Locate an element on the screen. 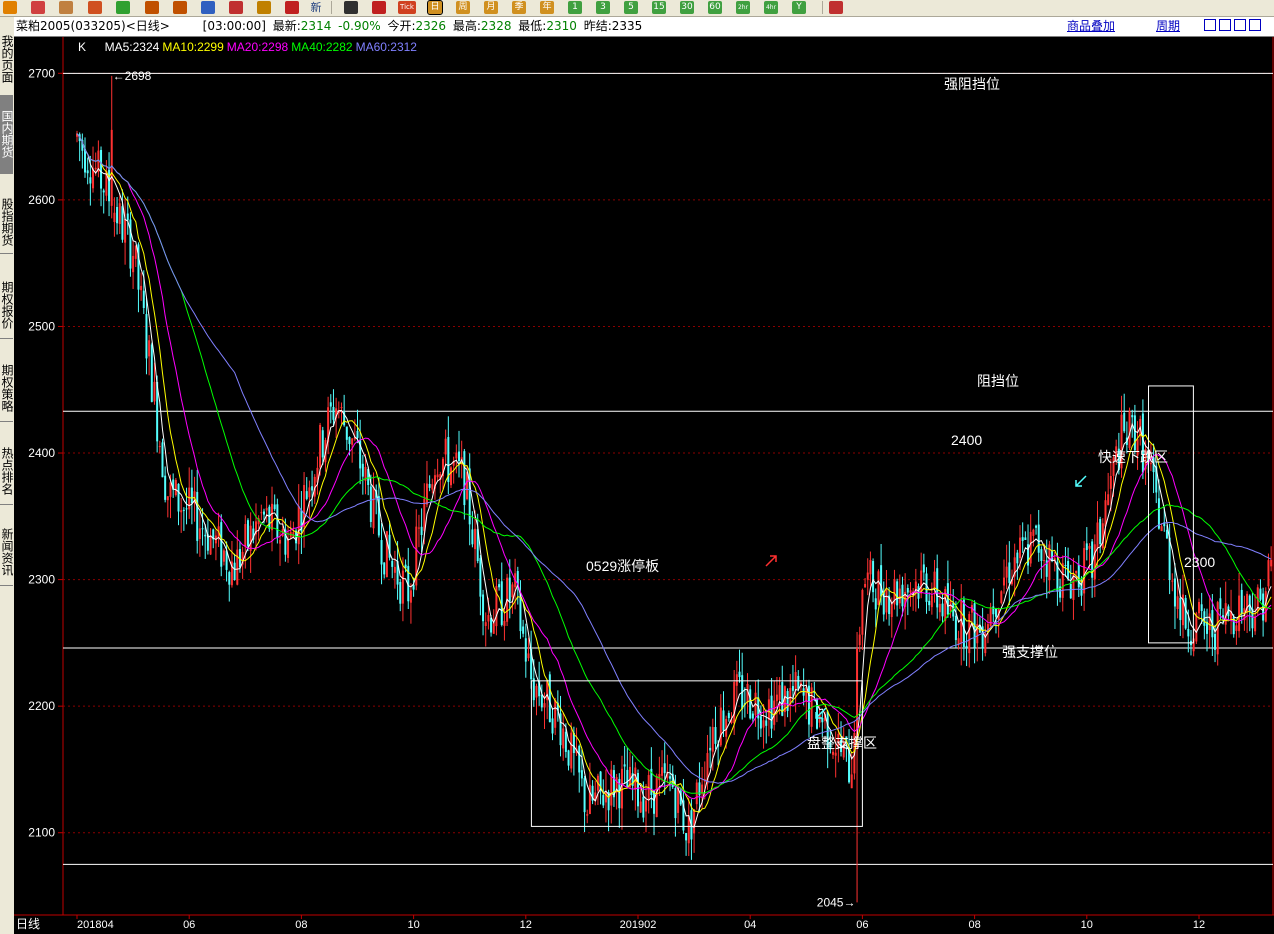  period-7-button: 3 is located at coordinates (603, 7).